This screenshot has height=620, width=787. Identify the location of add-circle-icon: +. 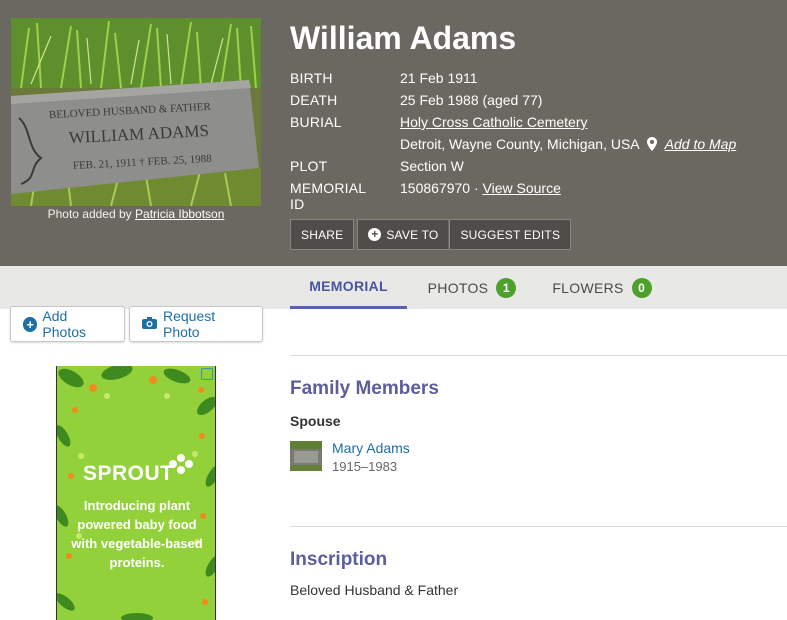
(30, 324).